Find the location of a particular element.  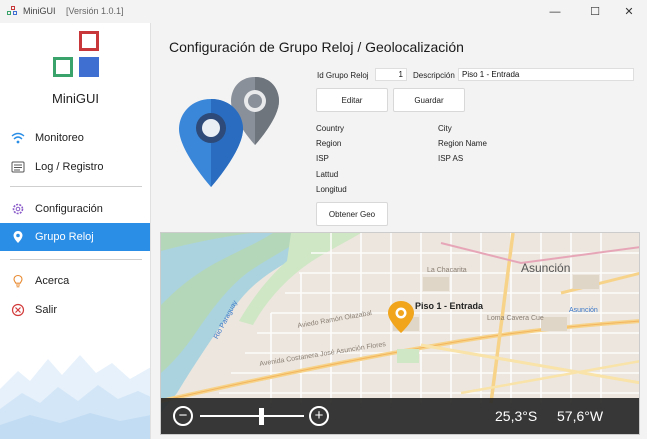

sidebar-item-label: Grupo Reloj is located at coordinates (64, 237).